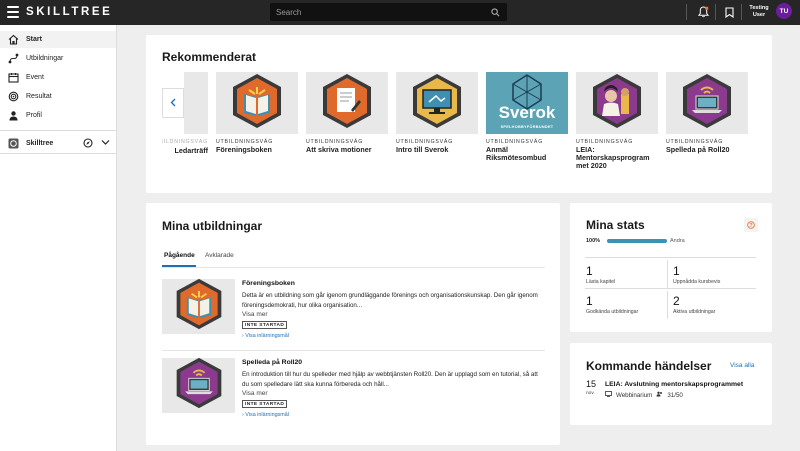  Describe the element at coordinates (591, 384) in the screenshot. I see `event-day: 15` at that location.